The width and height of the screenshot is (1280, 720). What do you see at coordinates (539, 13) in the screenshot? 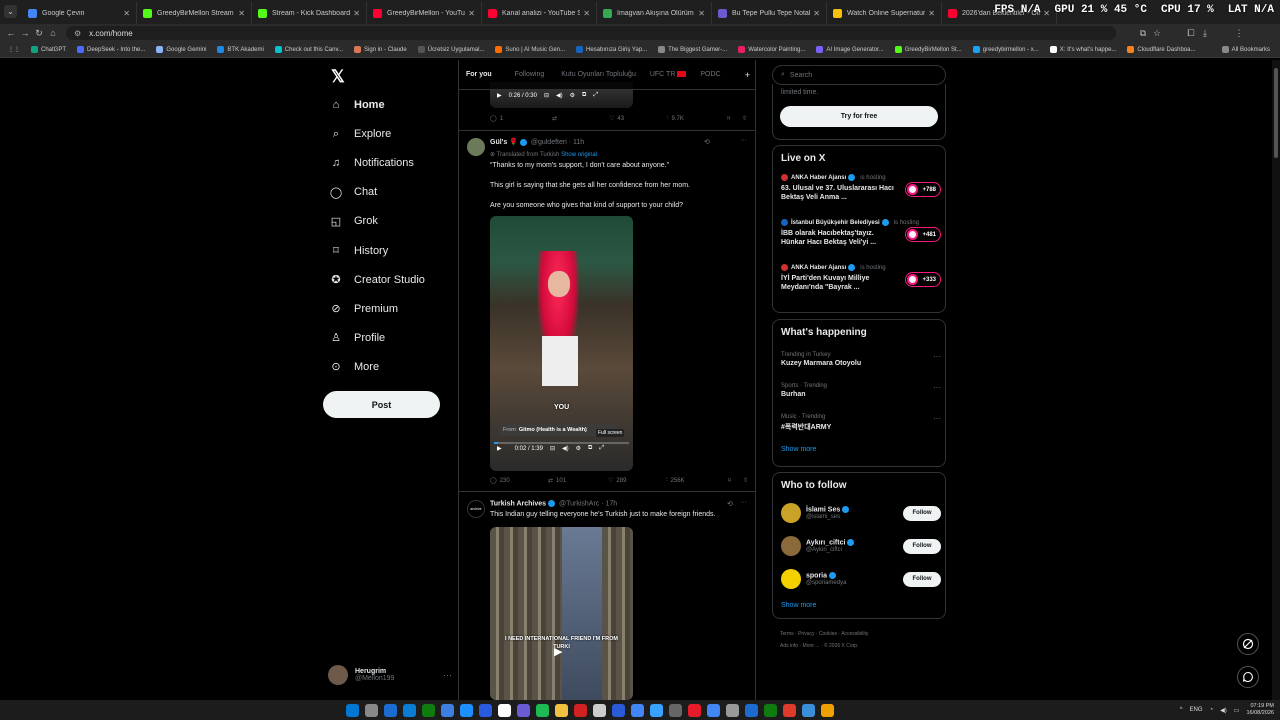
I see `browser-tab: Kanal analizi - YouTube Studio✕` at bounding box center [539, 13].